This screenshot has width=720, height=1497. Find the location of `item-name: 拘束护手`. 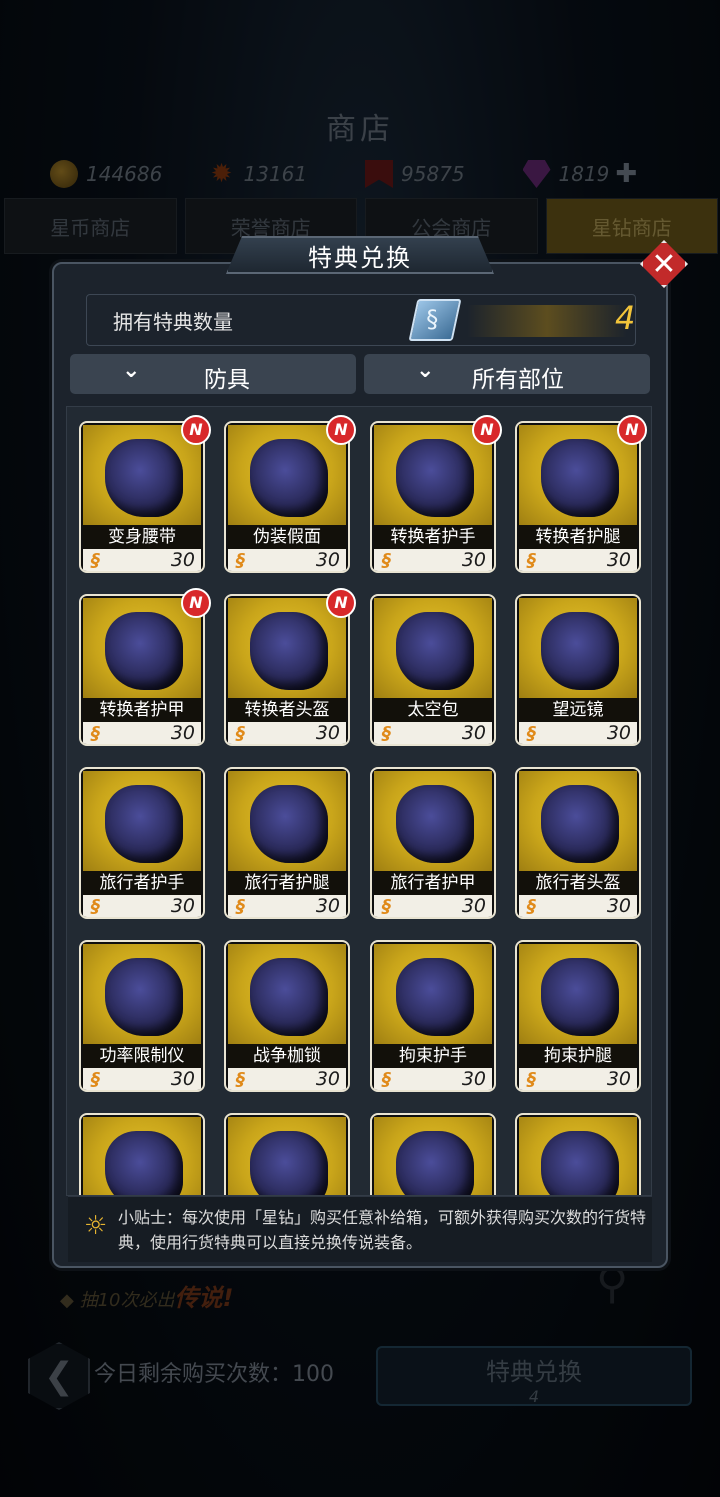

item-name: 拘束护手 is located at coordinates (433, 1056).